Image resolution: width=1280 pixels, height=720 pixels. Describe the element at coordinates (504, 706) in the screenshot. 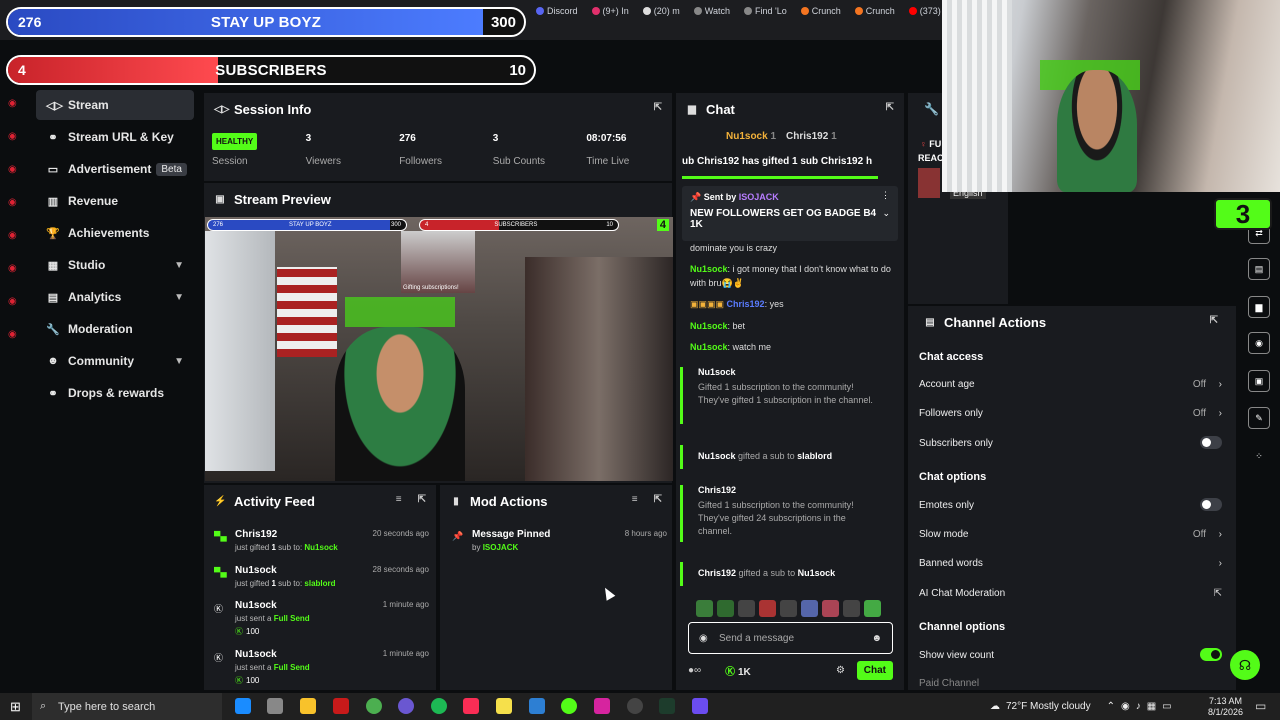

I see `notes-icon` at that location.